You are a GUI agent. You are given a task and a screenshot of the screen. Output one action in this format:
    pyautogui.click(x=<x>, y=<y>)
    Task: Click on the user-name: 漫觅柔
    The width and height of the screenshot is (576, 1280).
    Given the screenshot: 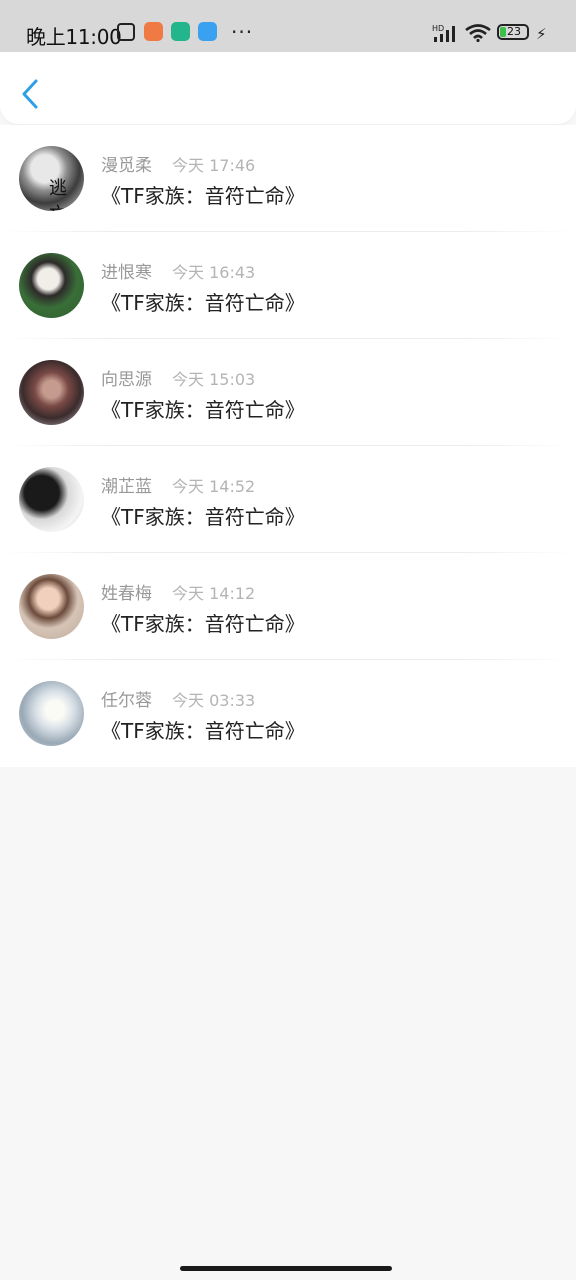 What is the action you would take?
    pyautogui.click(x=126, y=163)
    